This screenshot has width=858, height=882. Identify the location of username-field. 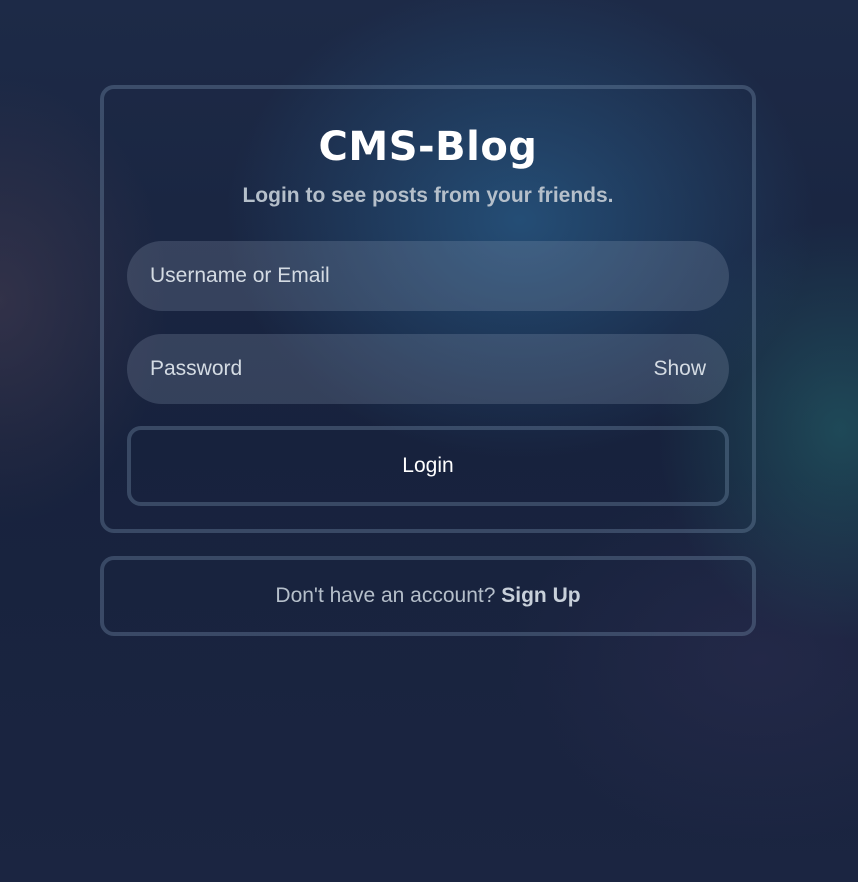
(428, 276).